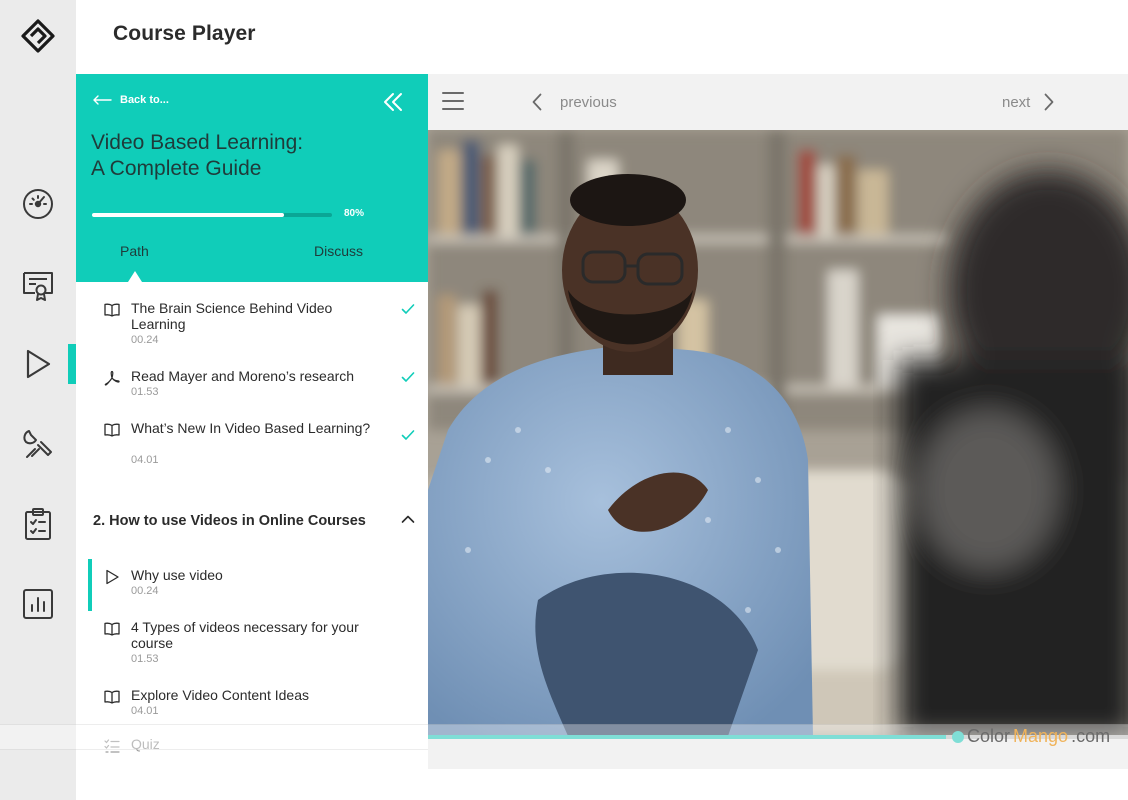  What do you see at coordinates (38, 400) in the screenshot?
I see `icon-rail` at bounding box center [38, 400].